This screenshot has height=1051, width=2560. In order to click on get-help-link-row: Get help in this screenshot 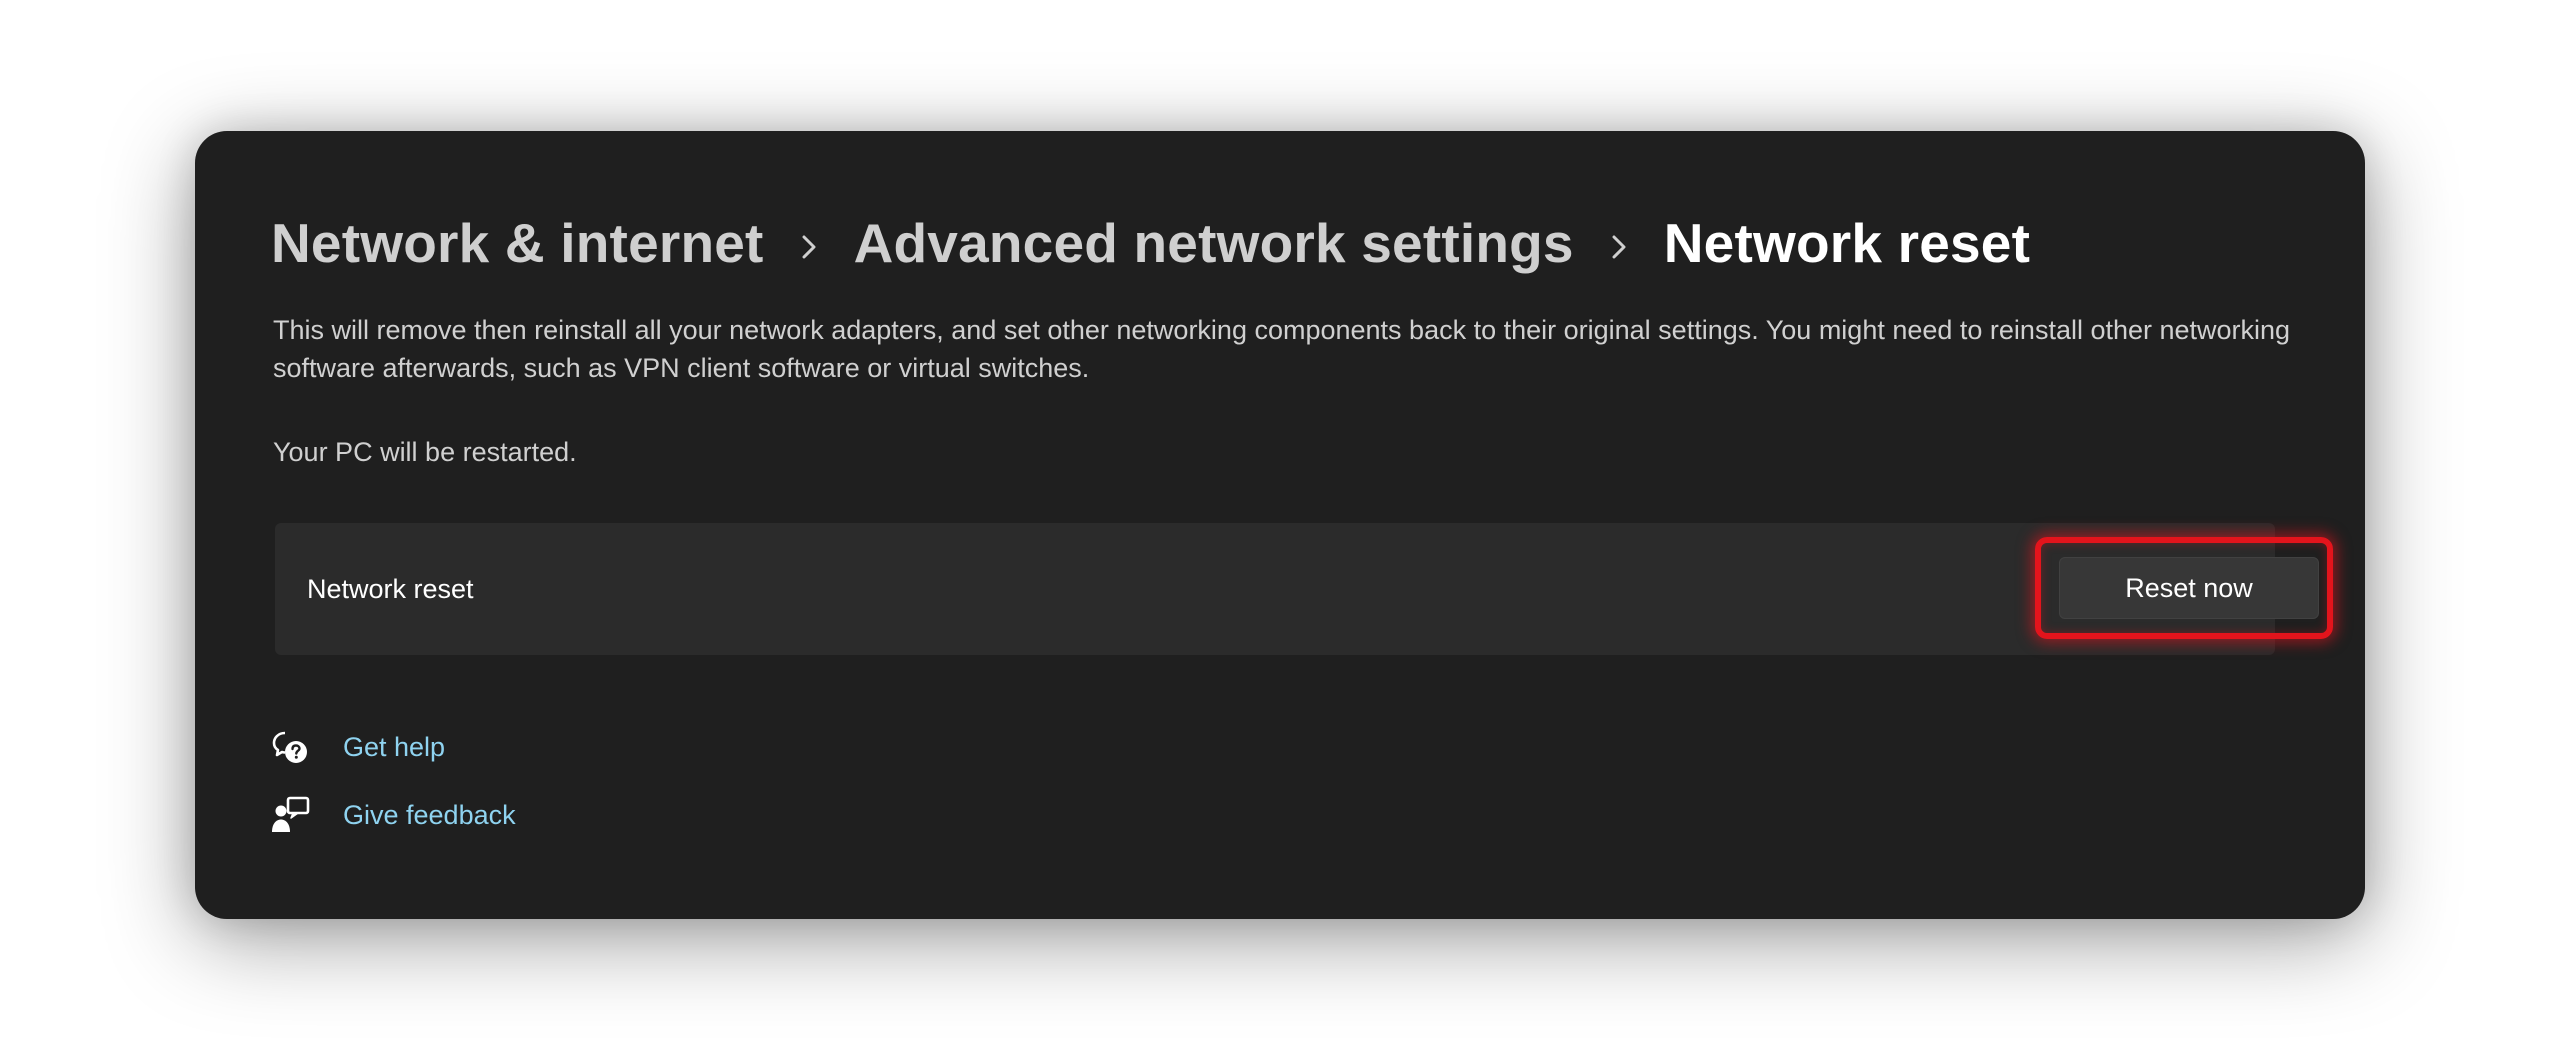, I will do `click(358, 747)`.